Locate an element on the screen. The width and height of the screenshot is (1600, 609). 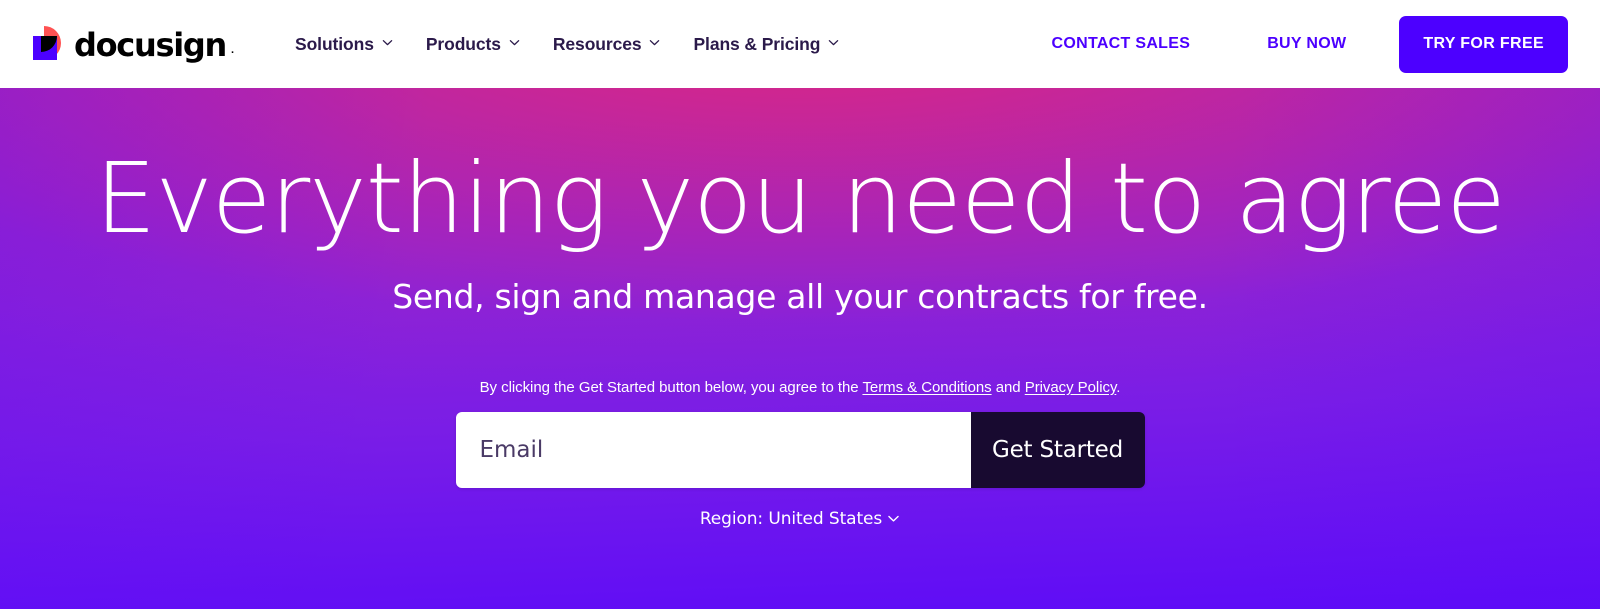
signup-form: Get Started is located at coordinates (800, 449).